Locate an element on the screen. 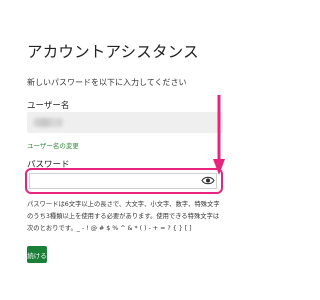 The height and width of the screenshot is (300, 320). arrow-pointer-icon is located at coordinates (219, 135).